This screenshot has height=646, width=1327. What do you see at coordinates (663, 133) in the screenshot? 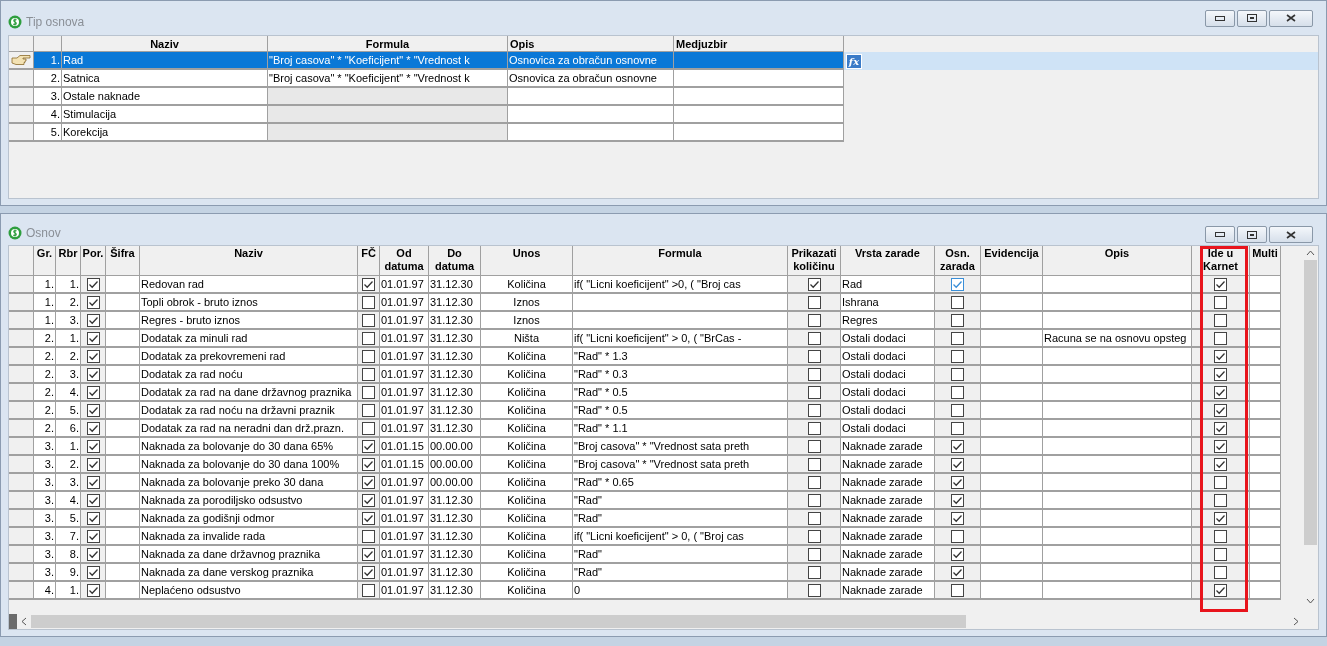
I see `table-row: 5. Korekcija` at bounding box center [663, 133].